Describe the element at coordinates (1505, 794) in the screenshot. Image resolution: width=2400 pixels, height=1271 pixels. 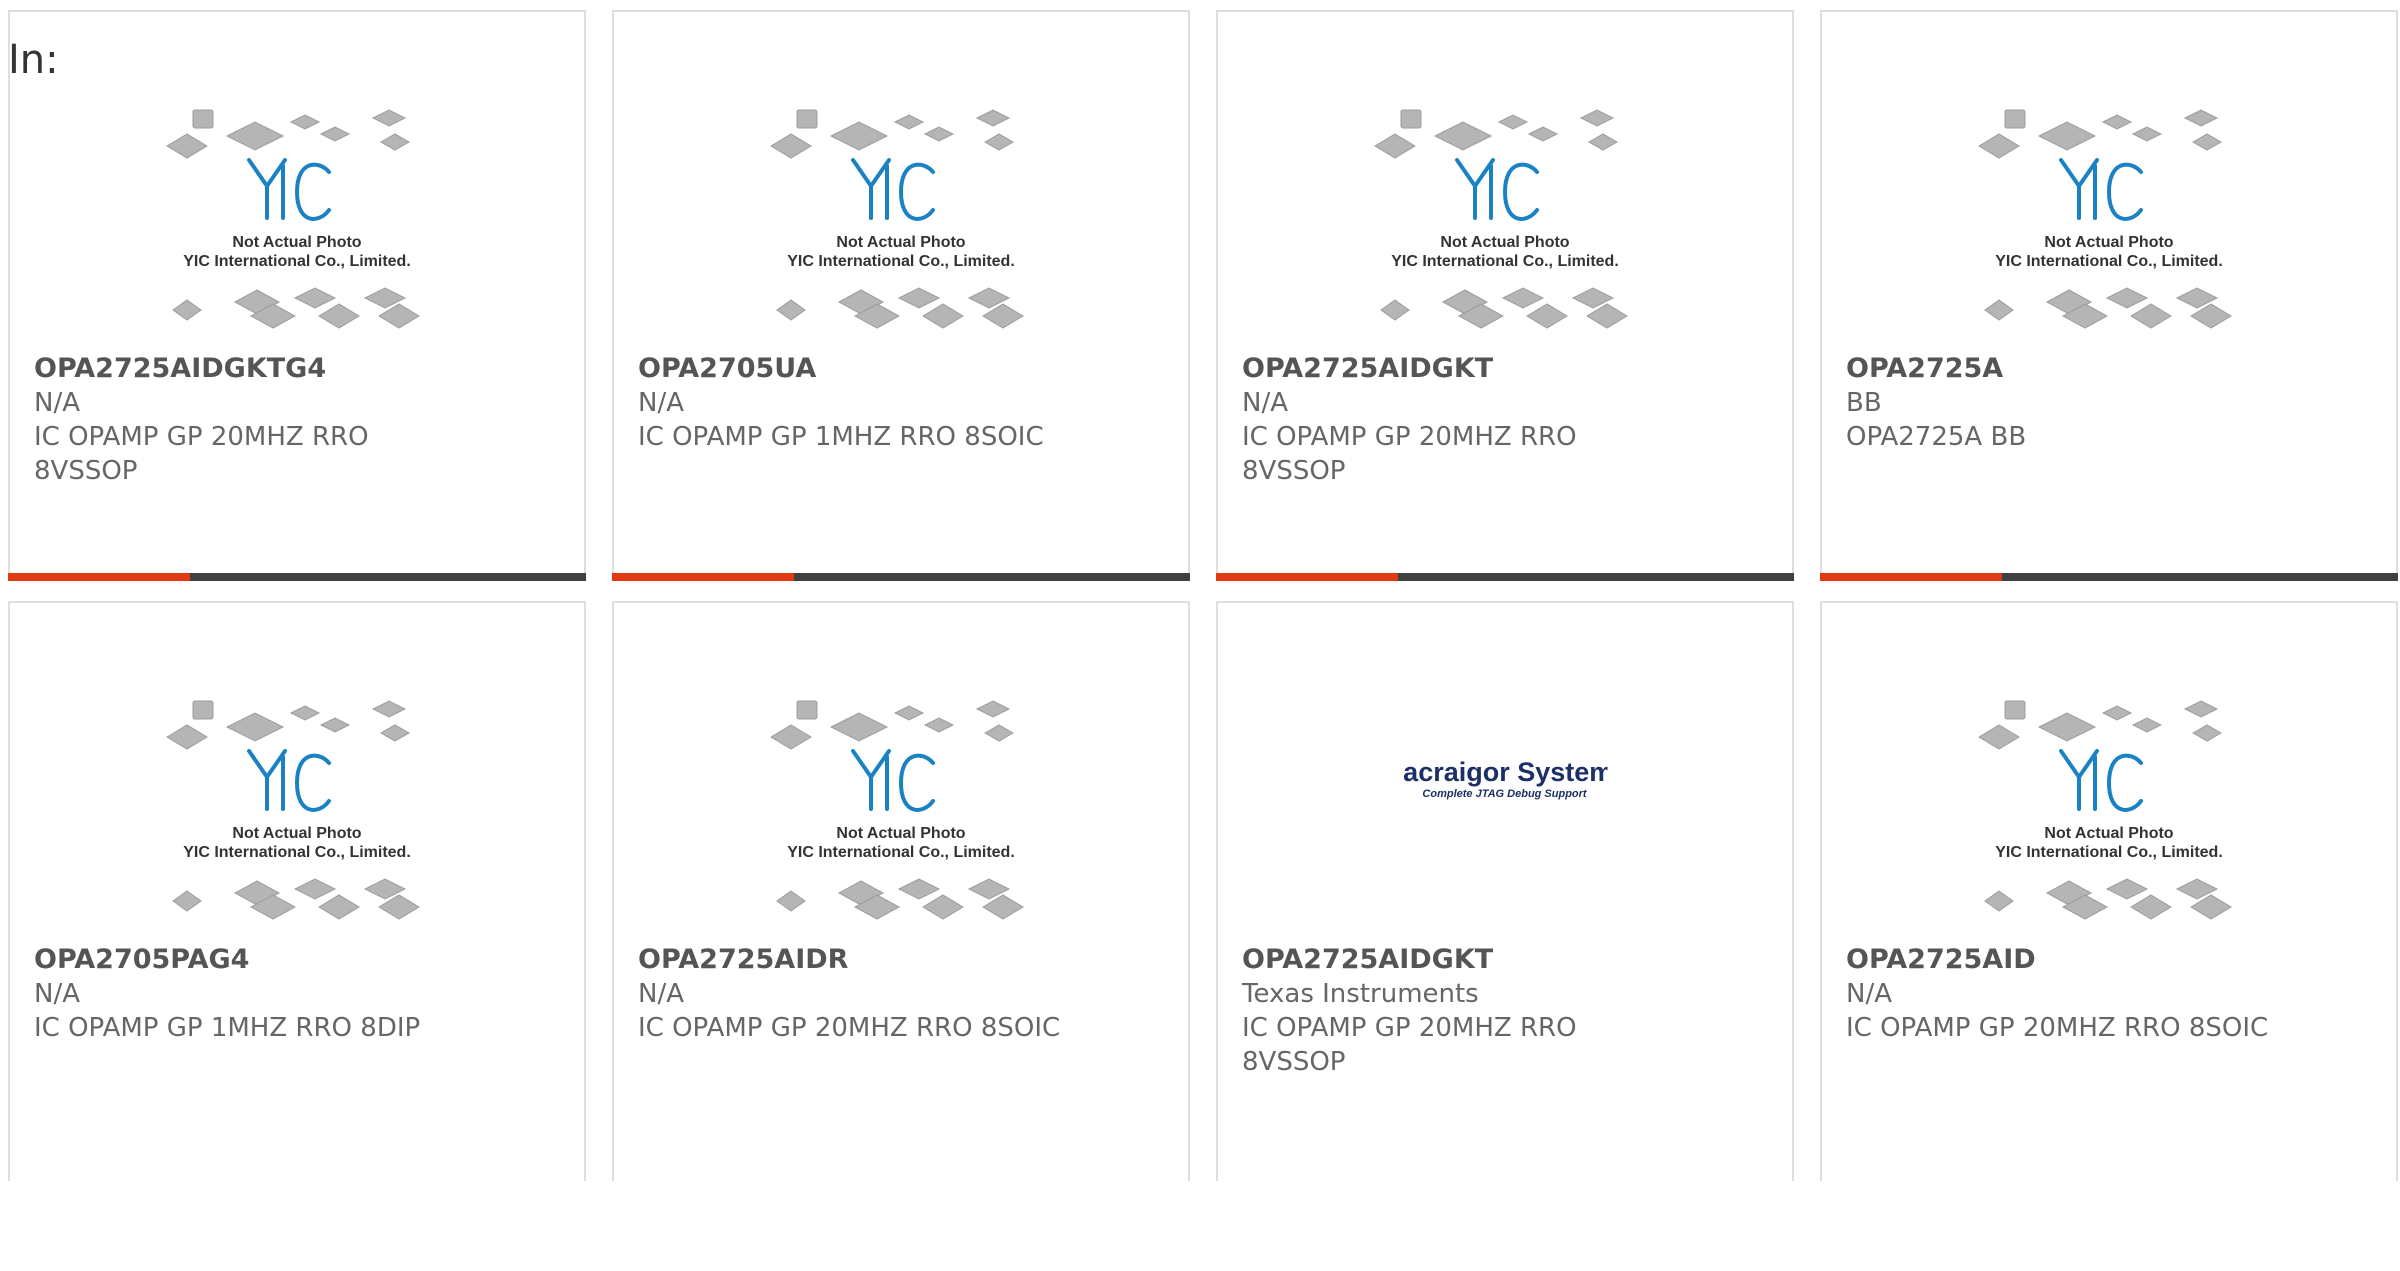
I see `macraigor-logo-tagline: Complete JTAG Debug Support` at that location.